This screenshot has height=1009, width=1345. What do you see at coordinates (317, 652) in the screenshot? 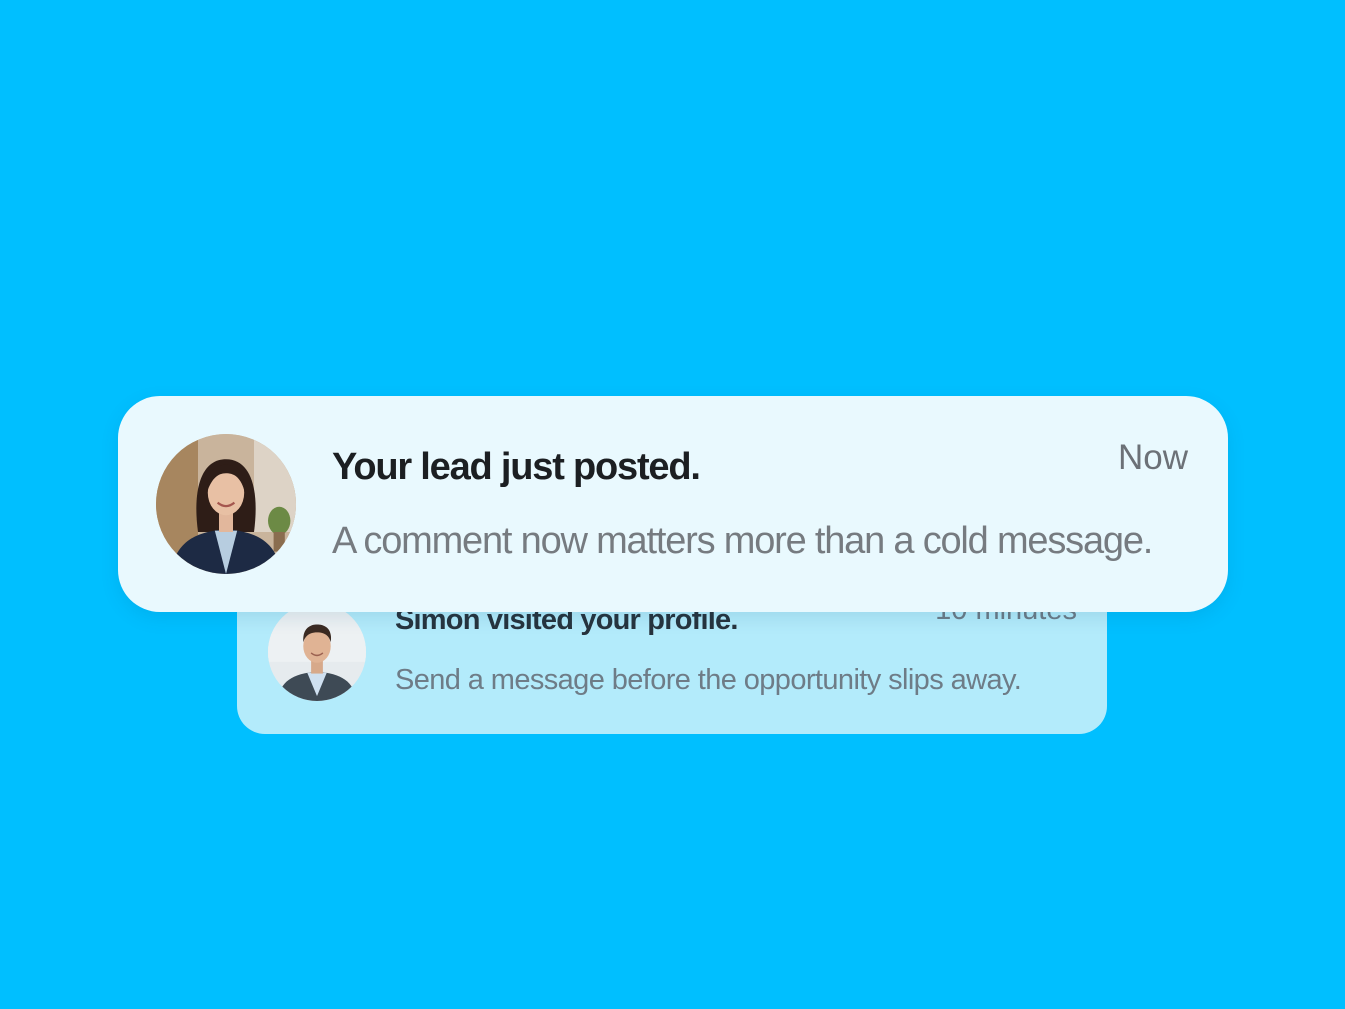
I see `man-avatar` at bounding box center [317, 652].